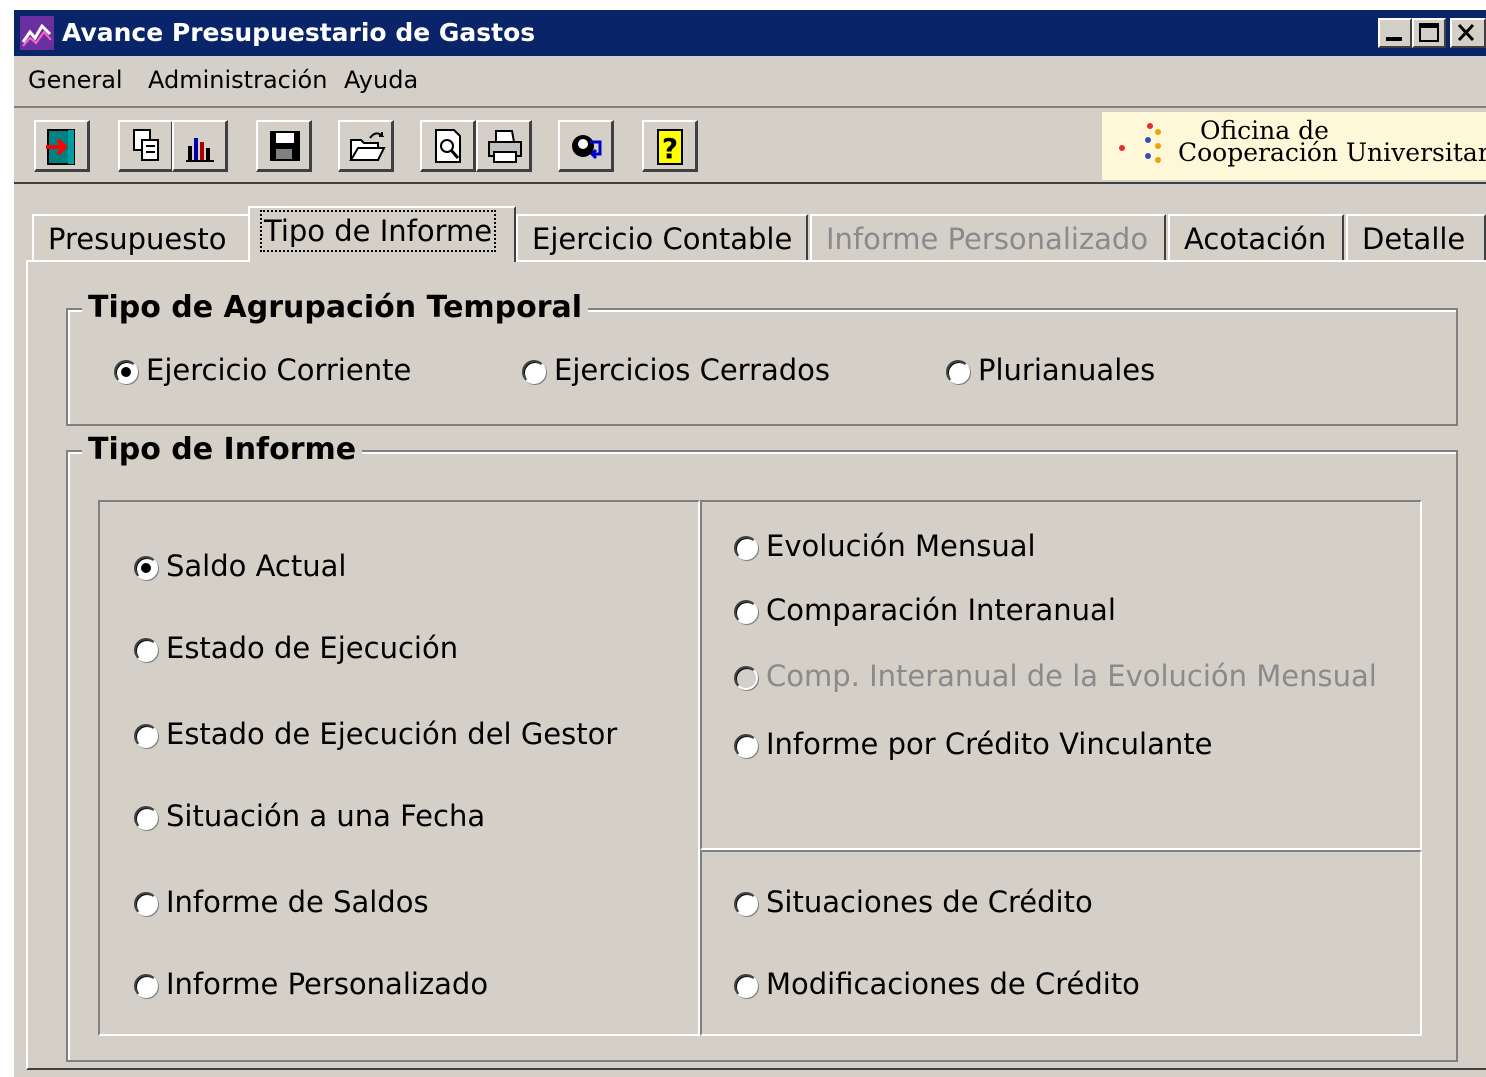 Image resolution: width=1486 pixels, height=1077 pixels. Describe the element at coordinates (913, 902) in the screenshot. I see `radio-situaciones-credito: Situaciones de Crédito` at that location.